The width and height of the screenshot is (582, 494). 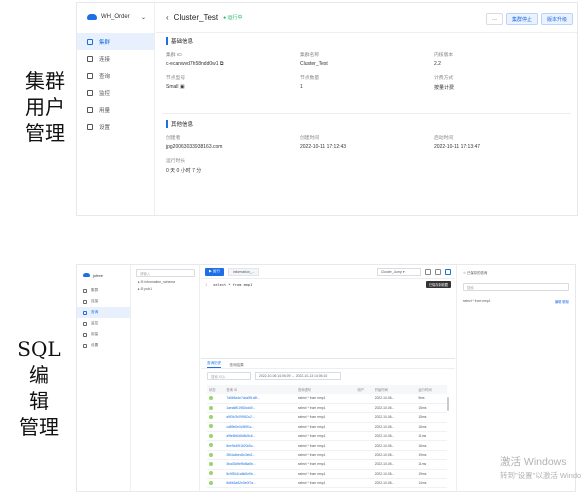 What do you see at coordinates (448, 271) in the screenshot?
I see `favorite-icon` at bounding box center [448, 271].